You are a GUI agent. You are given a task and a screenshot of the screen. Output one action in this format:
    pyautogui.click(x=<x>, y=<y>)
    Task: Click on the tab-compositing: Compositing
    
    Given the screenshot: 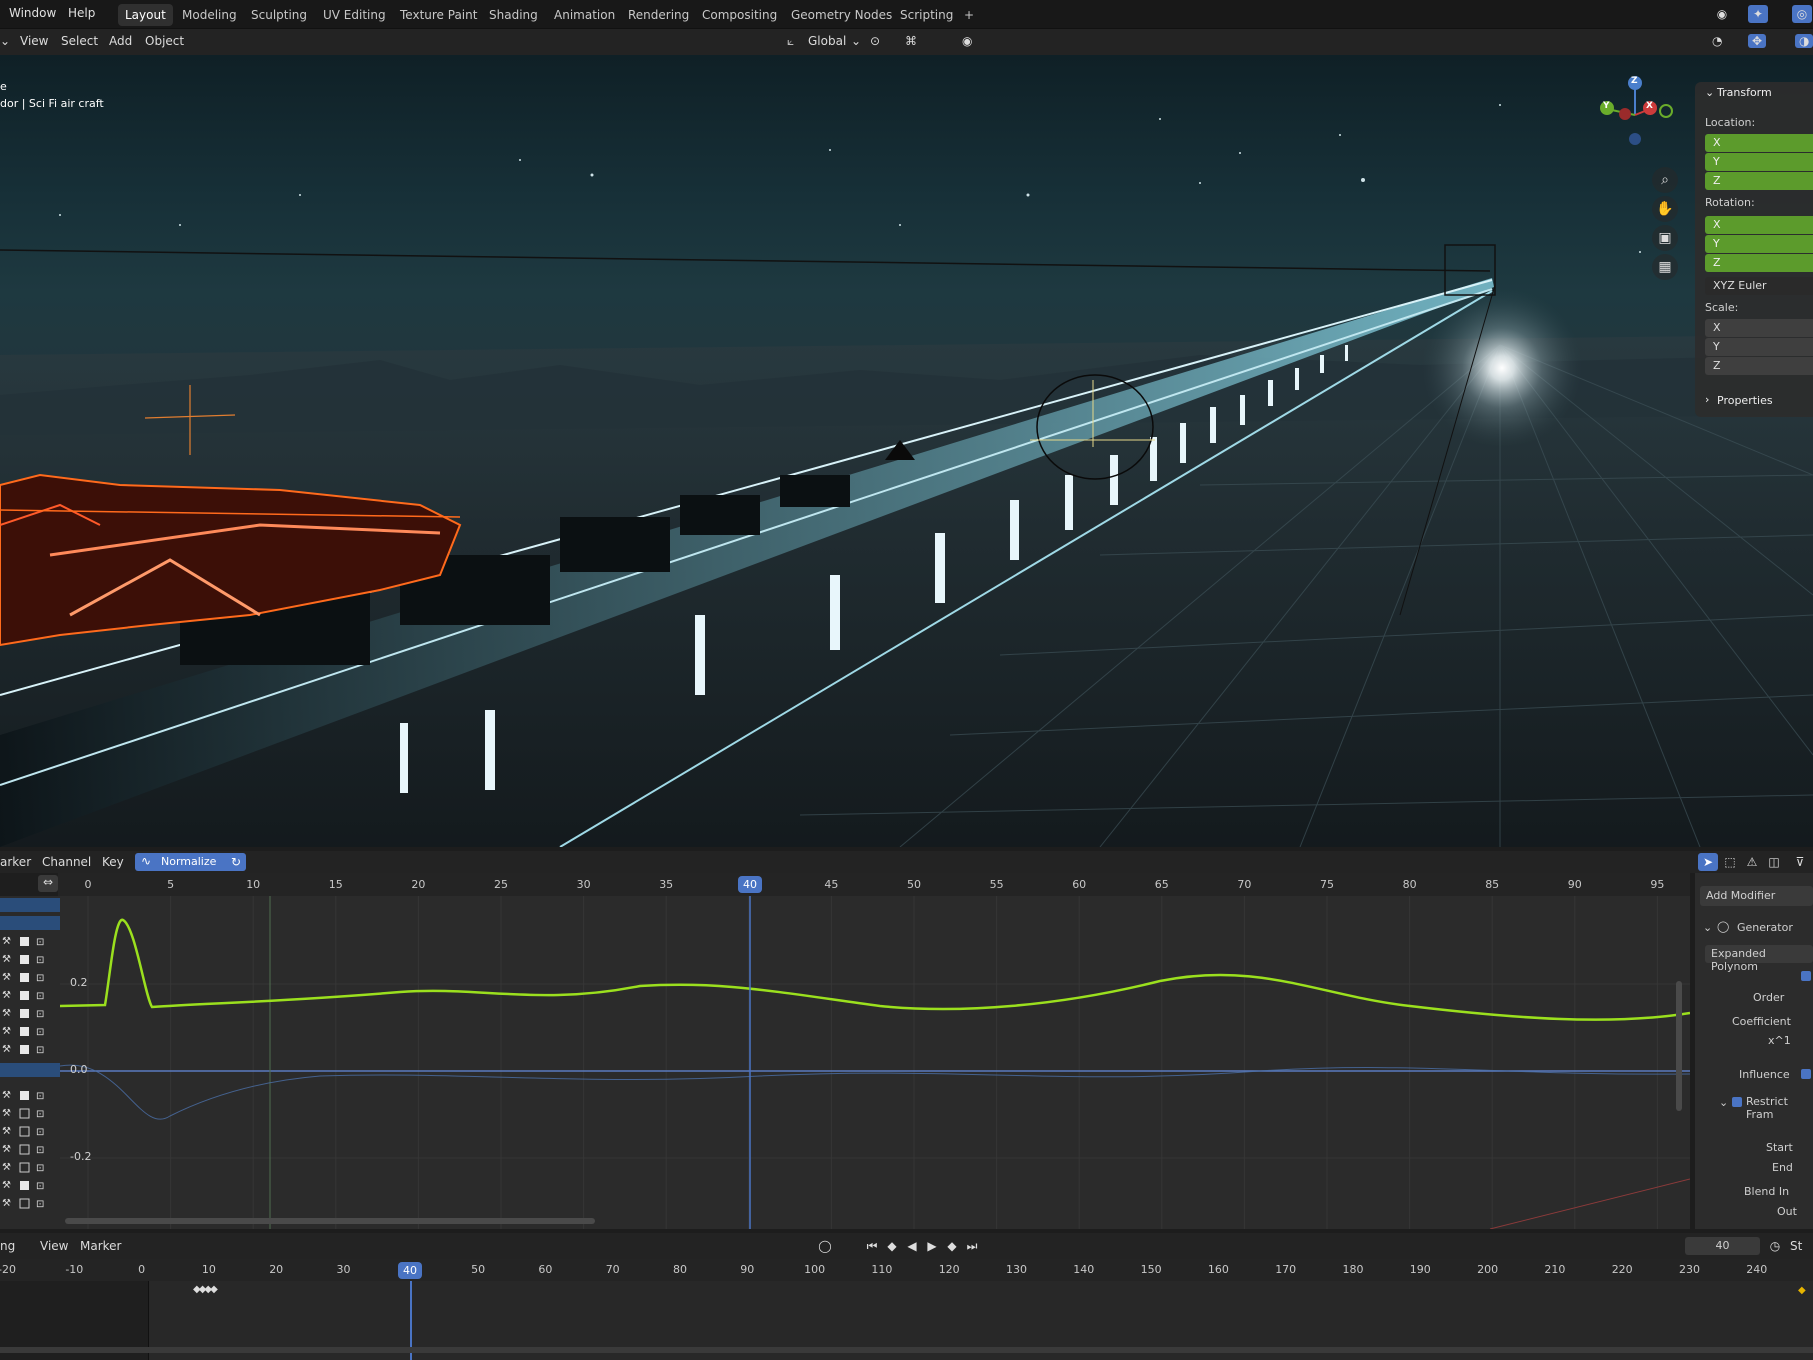 What is the action you would take?
    pyautogui.click(x=739, y=15)
    